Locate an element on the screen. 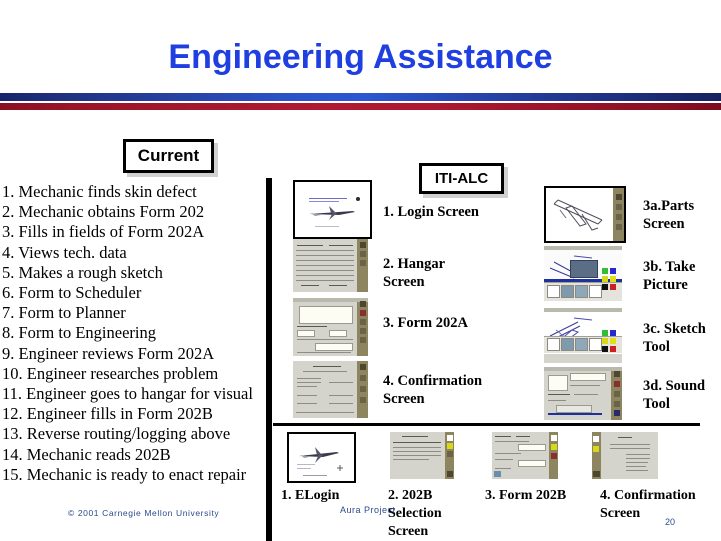  elogin-label: 1. ELogin is located at coordinates (310, 495).